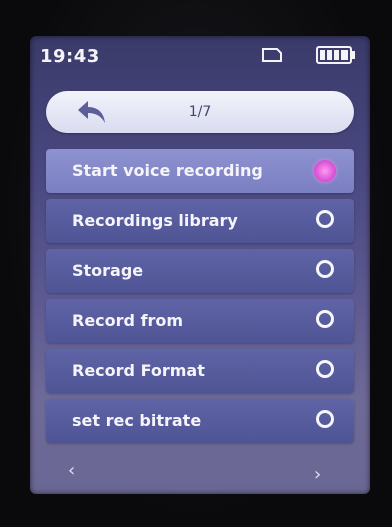  I want to click on menu-item-set-rec-bitrate: set rec bitrate, so click(200, 421).